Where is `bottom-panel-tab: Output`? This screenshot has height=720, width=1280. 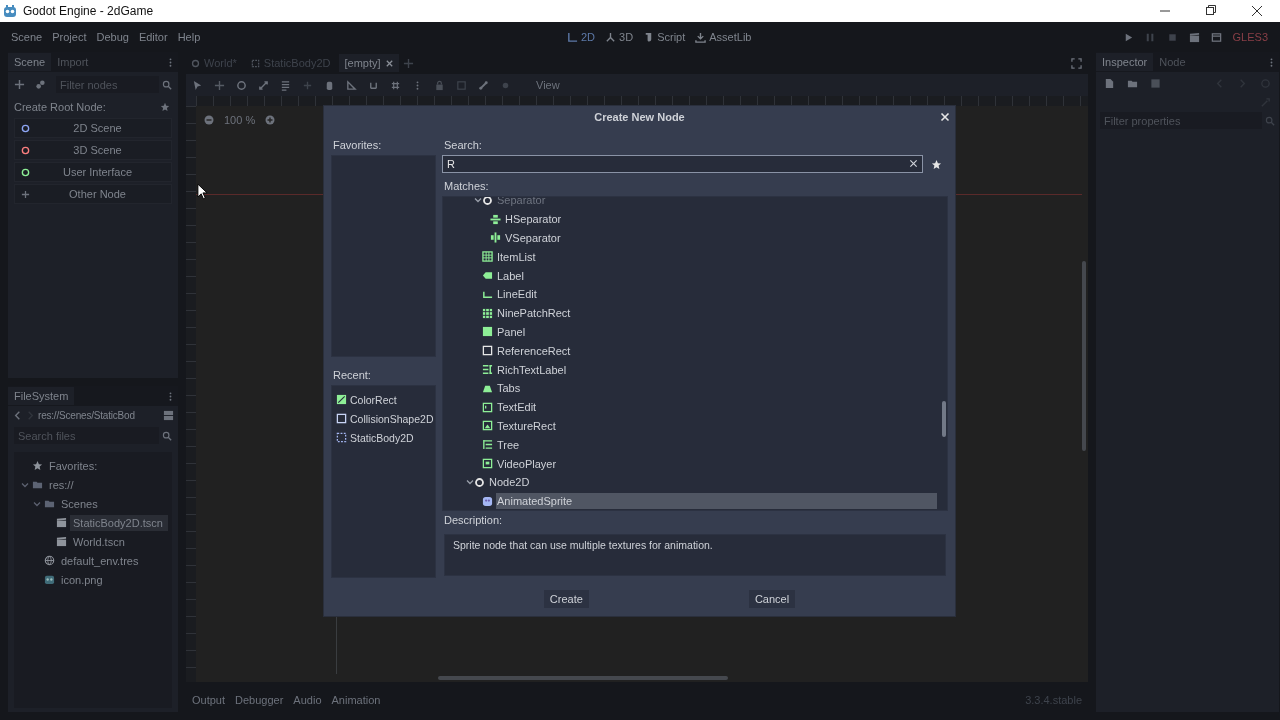
bottom-panel-tab: Output is located at coordinates (209, 700).